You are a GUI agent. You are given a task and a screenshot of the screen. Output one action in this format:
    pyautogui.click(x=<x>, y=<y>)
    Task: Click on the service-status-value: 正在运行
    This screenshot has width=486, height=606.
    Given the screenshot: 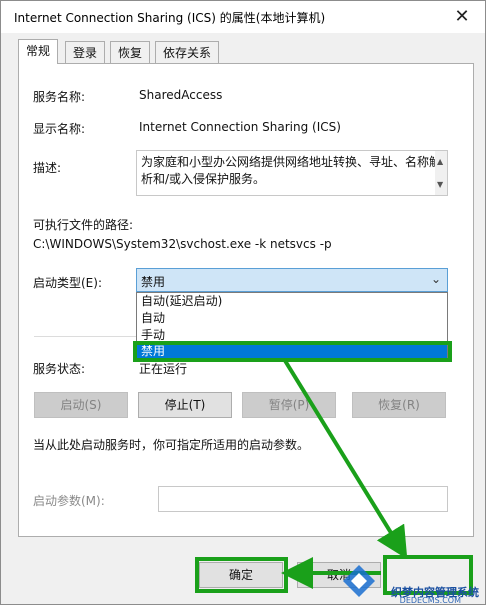 What is the action you would take?
    pyautogui.click(x=163, y=369)
    